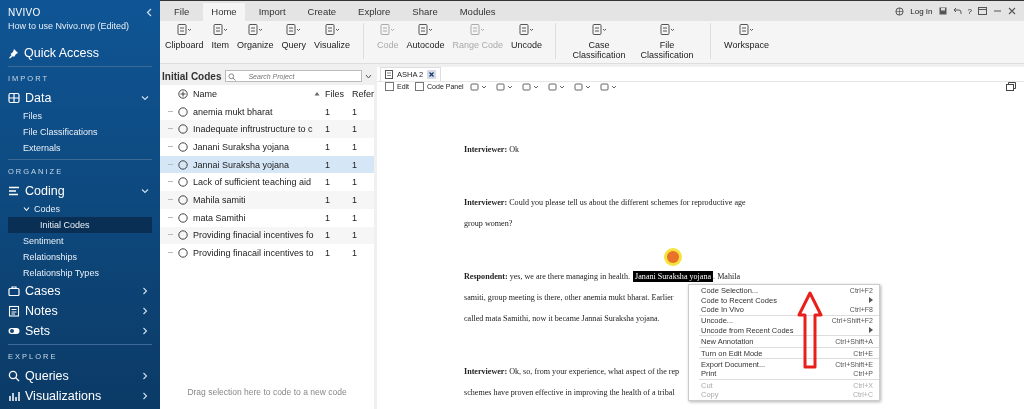  I want to click on nav-item: Externals, so click(80, 148).